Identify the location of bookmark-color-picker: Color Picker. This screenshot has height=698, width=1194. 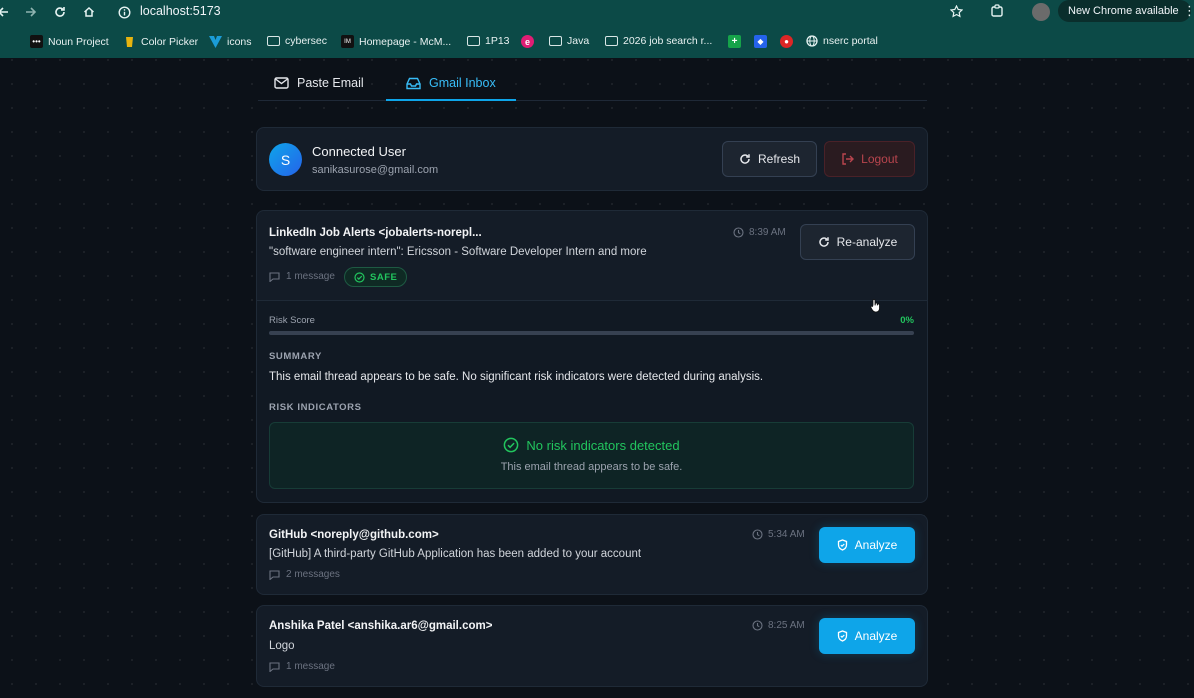
(160, 41).